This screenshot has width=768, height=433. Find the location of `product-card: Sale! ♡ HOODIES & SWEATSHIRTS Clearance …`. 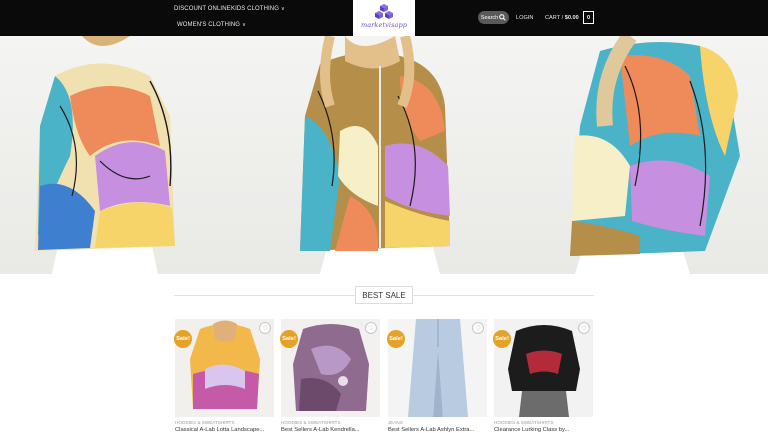

product-card: Sale! ♡ HOODIES & SWEATSHIRTS Clearance … is located at coordinates (543, 376).